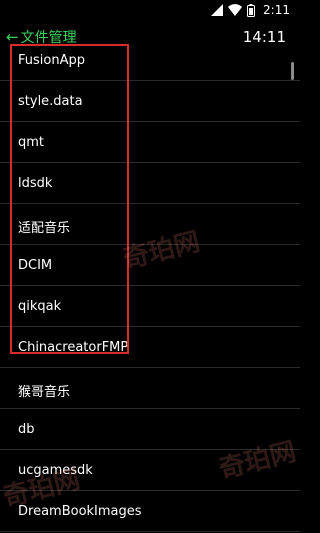 Image resolution: width=320 pixels, height=533 pixels. I want to click on status-icons: 2:11, so click(250, 10).